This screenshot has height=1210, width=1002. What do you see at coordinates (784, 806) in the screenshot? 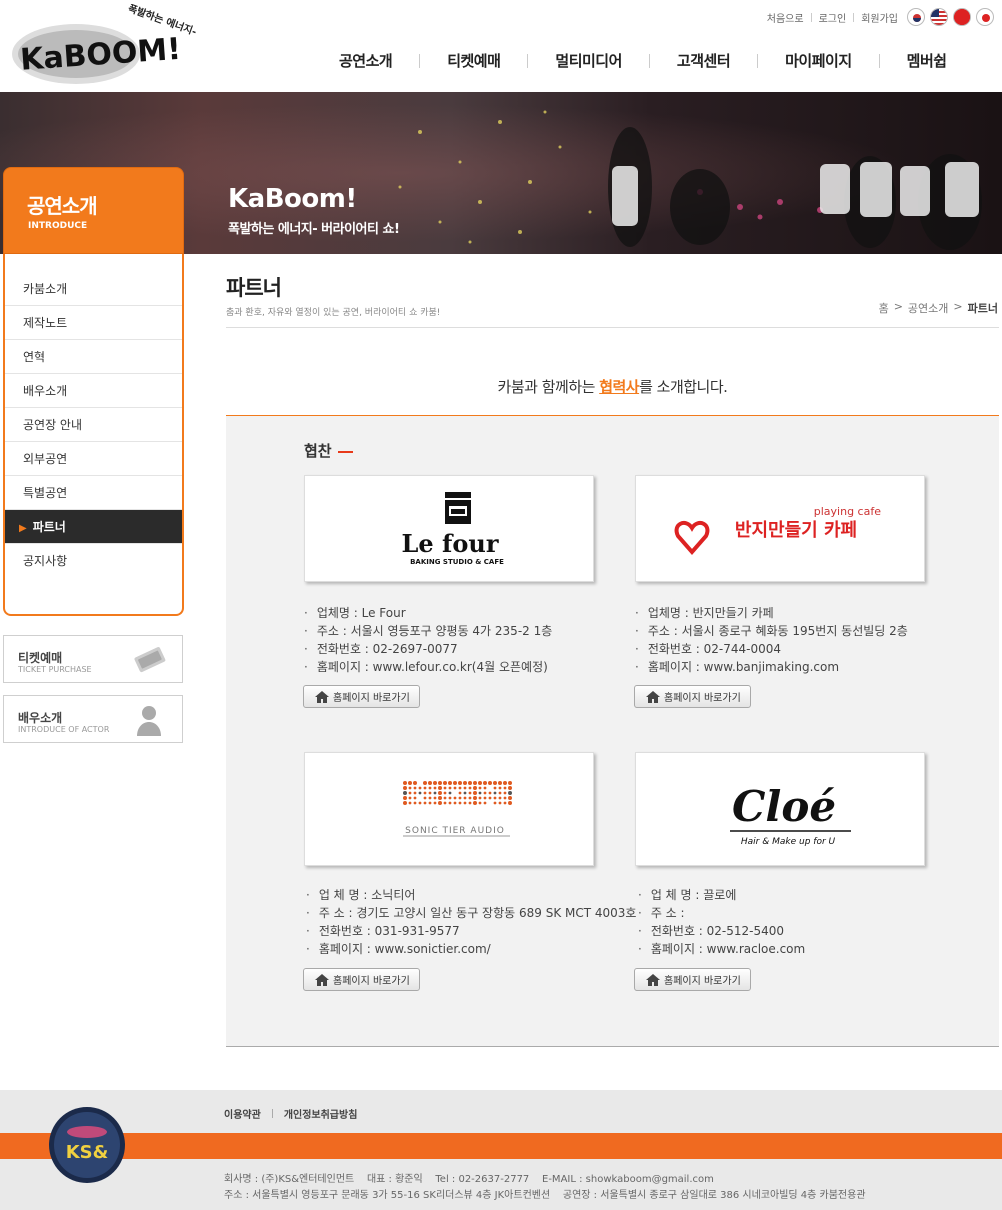
I see `svg-text: Cloé` at bounding box center [784, 806].